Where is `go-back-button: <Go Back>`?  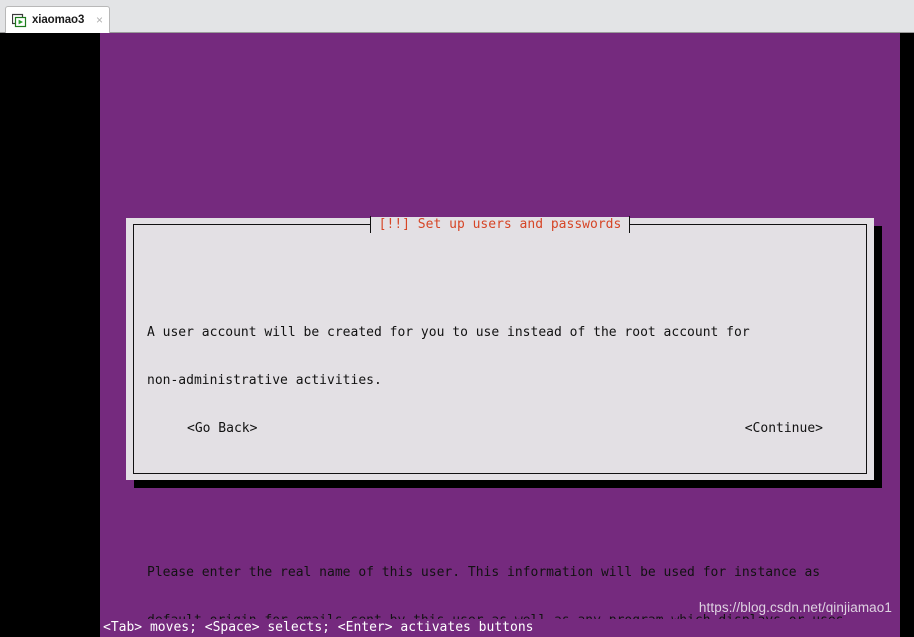
go-back-button: <Go Back> is located at coordinates (222, 429).